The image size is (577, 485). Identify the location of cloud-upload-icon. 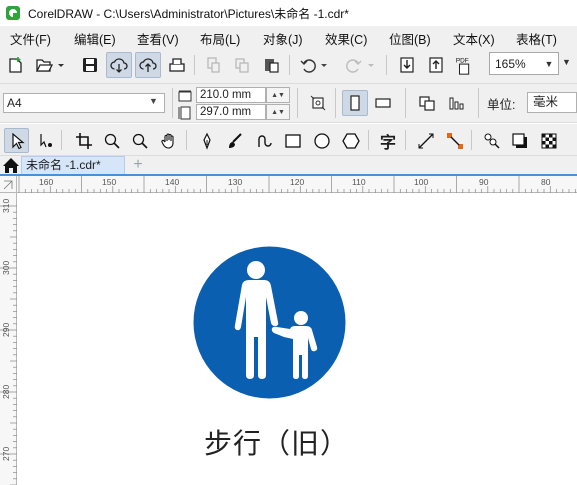
(148, 65).